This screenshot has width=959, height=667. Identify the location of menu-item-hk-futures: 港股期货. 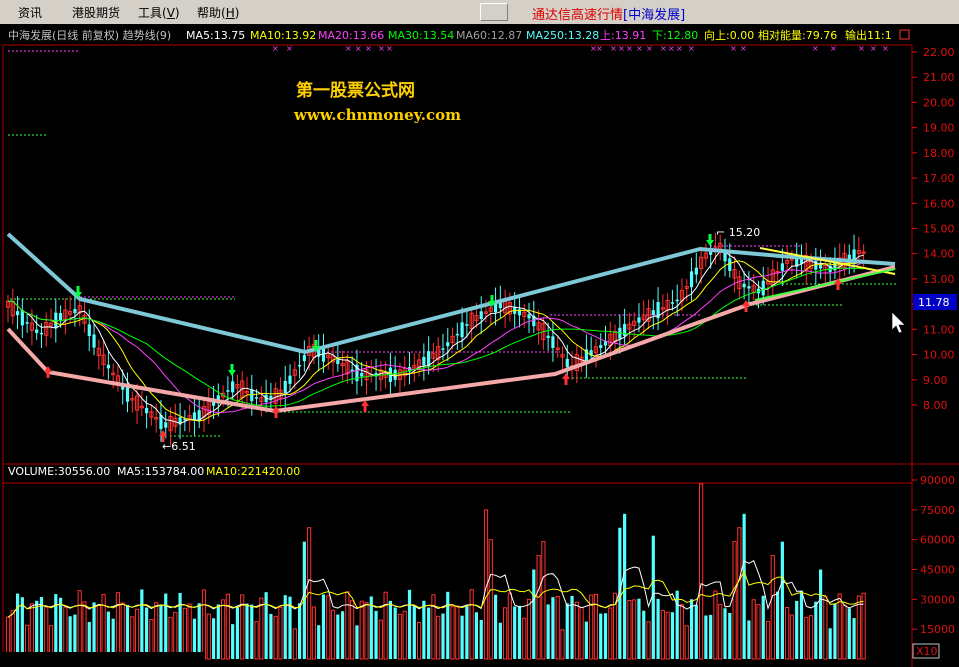
(96, 12).